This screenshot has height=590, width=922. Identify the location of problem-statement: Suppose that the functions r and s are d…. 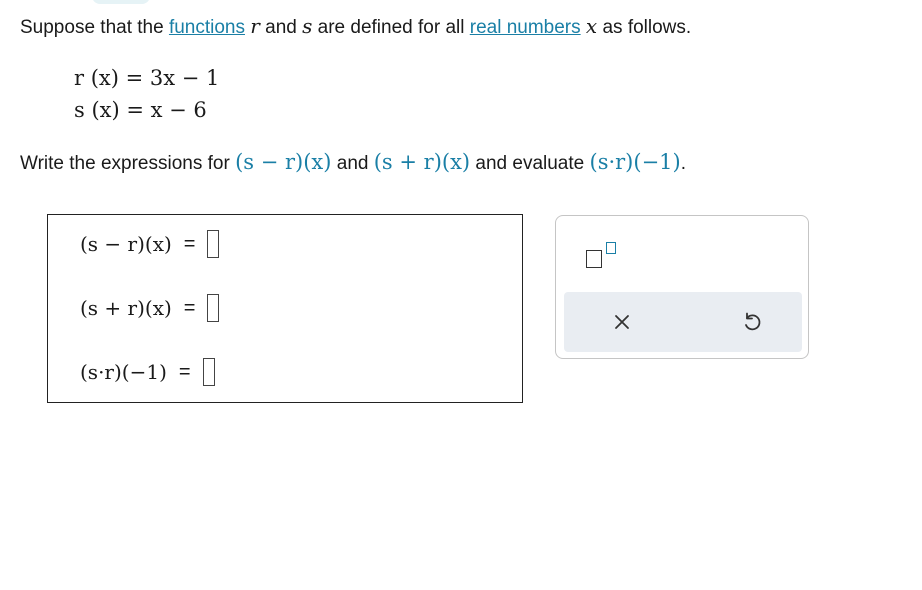
(355, 26).